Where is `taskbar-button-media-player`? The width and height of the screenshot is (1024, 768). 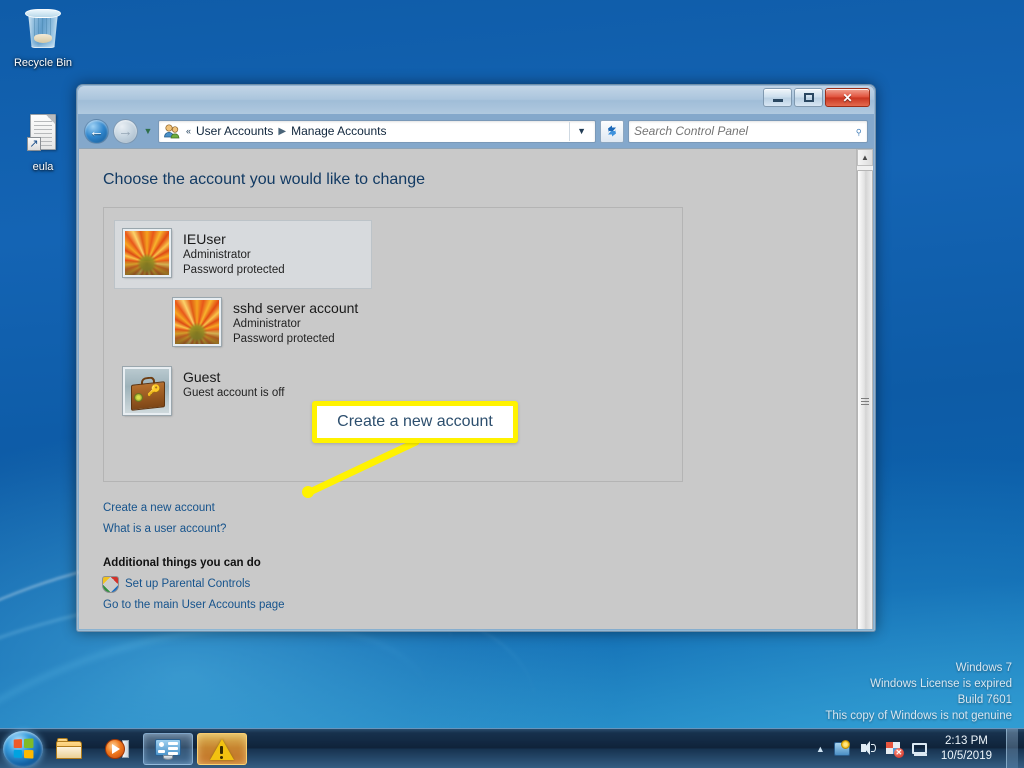 taskbar-button-media-player is located at coordinates (117, 749).